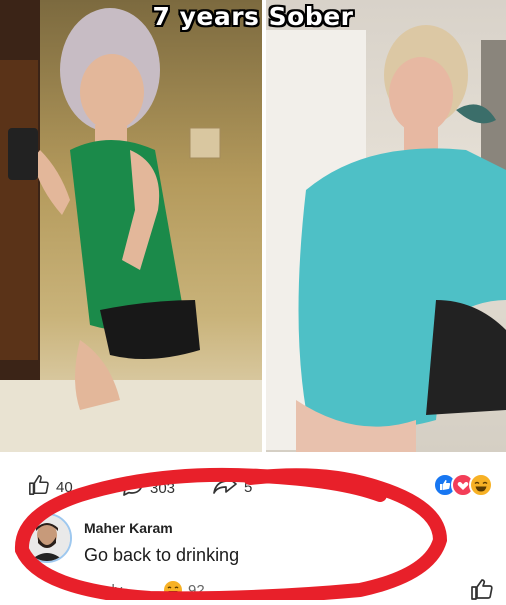  I want to click on comment-count: 303, so click(163, 488).